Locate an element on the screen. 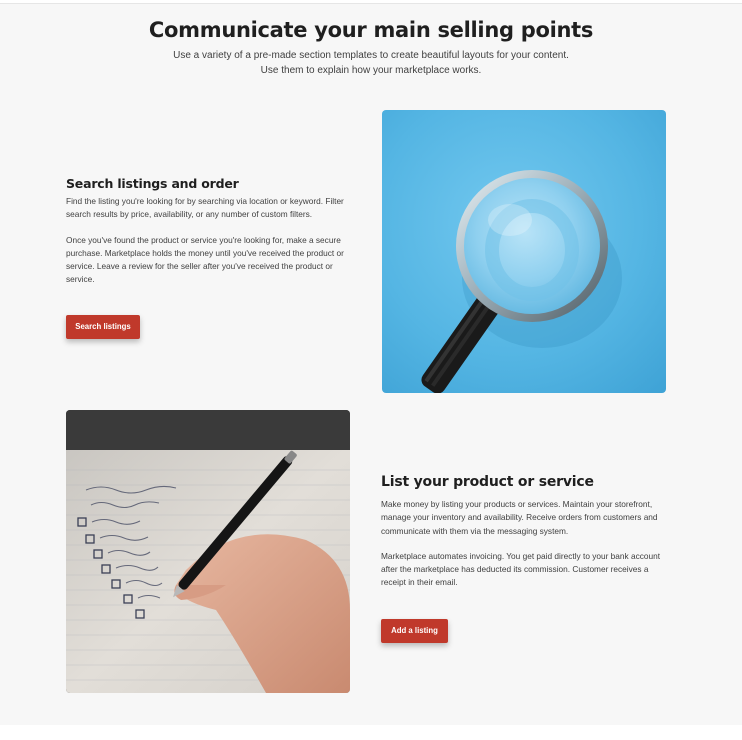 The width and height of the screenshot is (742, 740). add-listing-button: Add a listing is located at coordinates (414, 631).